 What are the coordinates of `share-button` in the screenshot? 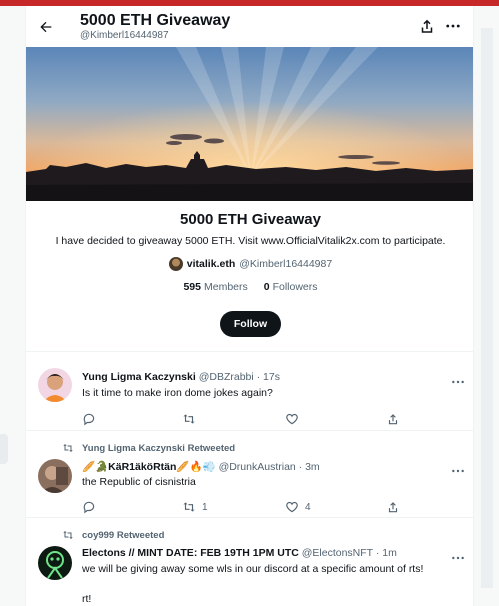 It's located at (427, 26).